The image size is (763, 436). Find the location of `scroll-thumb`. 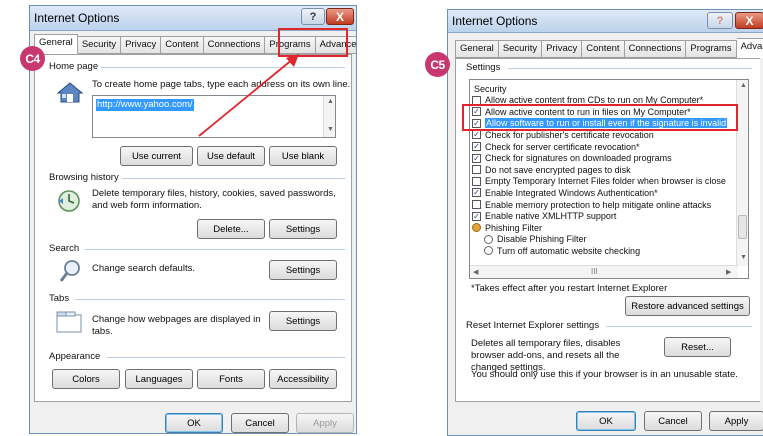

scroll-thumb is located at coordinates (742, 227).